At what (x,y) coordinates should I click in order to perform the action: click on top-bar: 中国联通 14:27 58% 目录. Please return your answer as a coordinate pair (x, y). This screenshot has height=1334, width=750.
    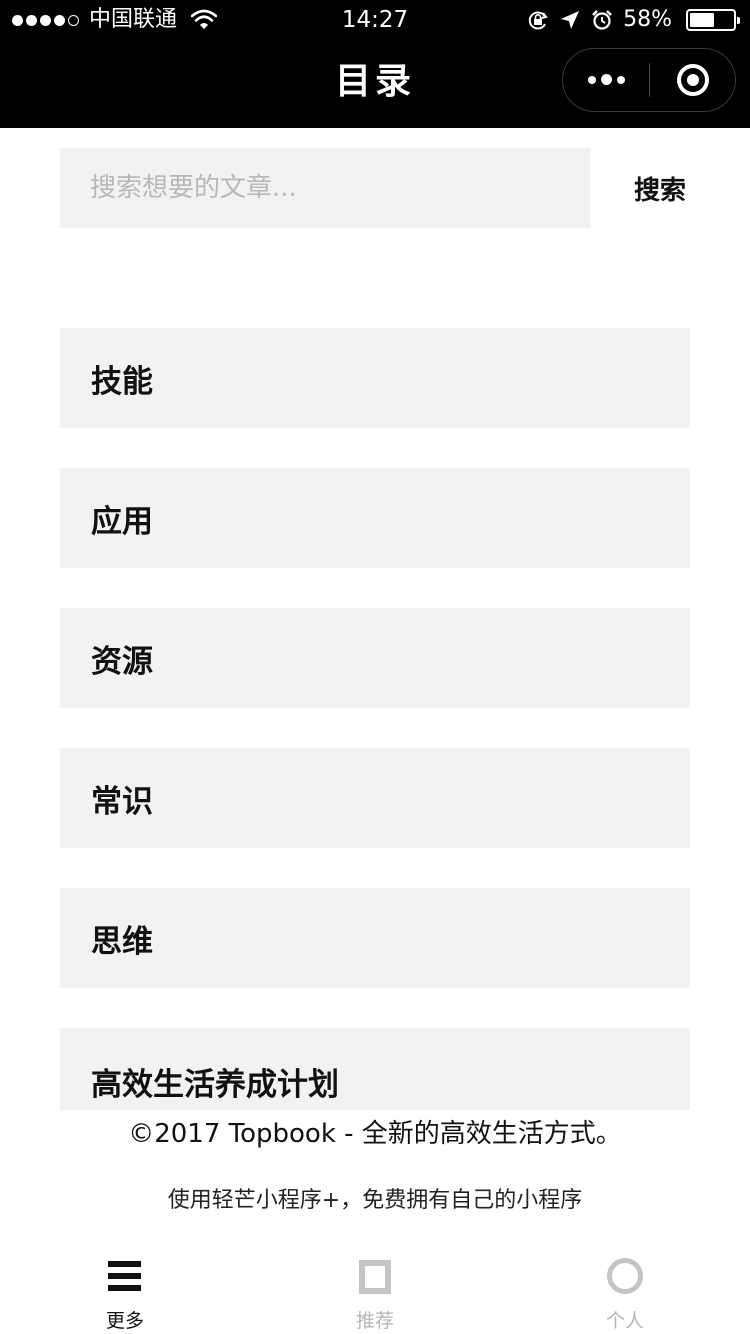
    Looking at the image, I should click on (375, 64).